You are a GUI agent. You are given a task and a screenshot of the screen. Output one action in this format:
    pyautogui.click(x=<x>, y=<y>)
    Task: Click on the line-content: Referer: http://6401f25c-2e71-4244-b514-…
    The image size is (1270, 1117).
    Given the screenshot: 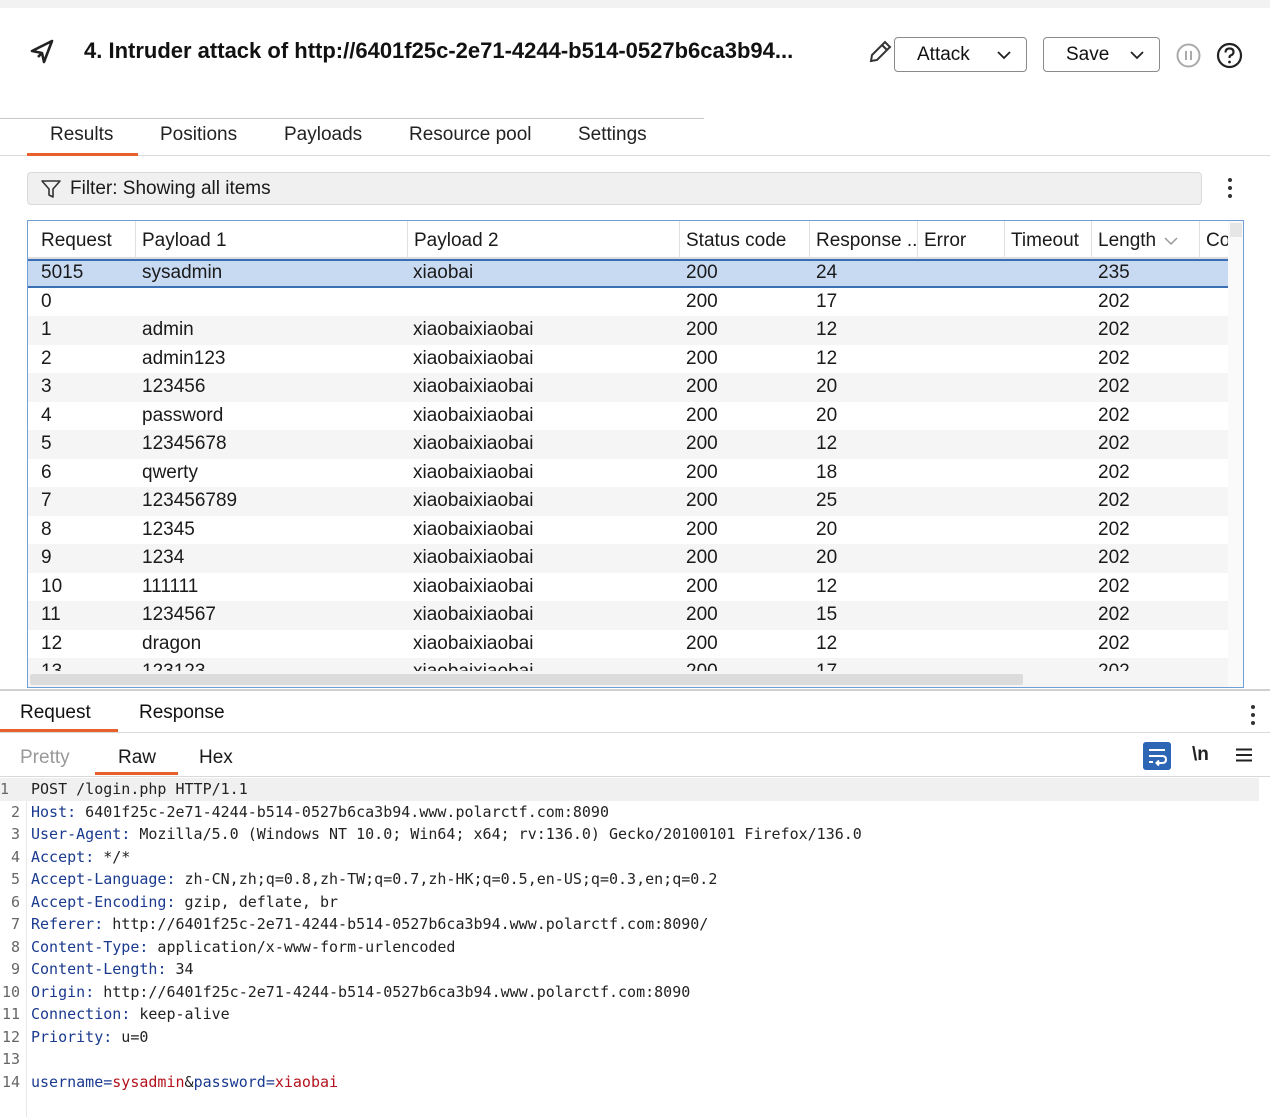 What is the action you would take?
    pyautogui.click(x=369, y=924)
    